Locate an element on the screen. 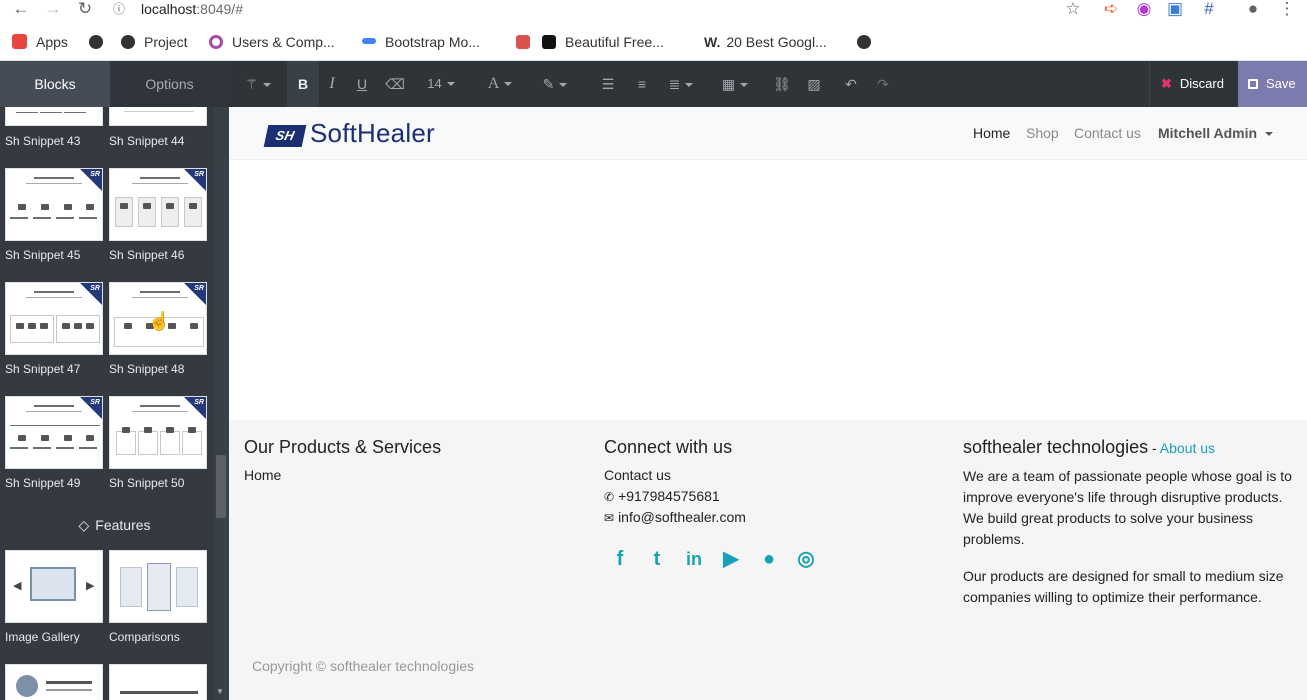 Image resolution: width=1307 pixels, height=700 pixels. extension-icon: ▣ is located at coordinates (1175, 10).